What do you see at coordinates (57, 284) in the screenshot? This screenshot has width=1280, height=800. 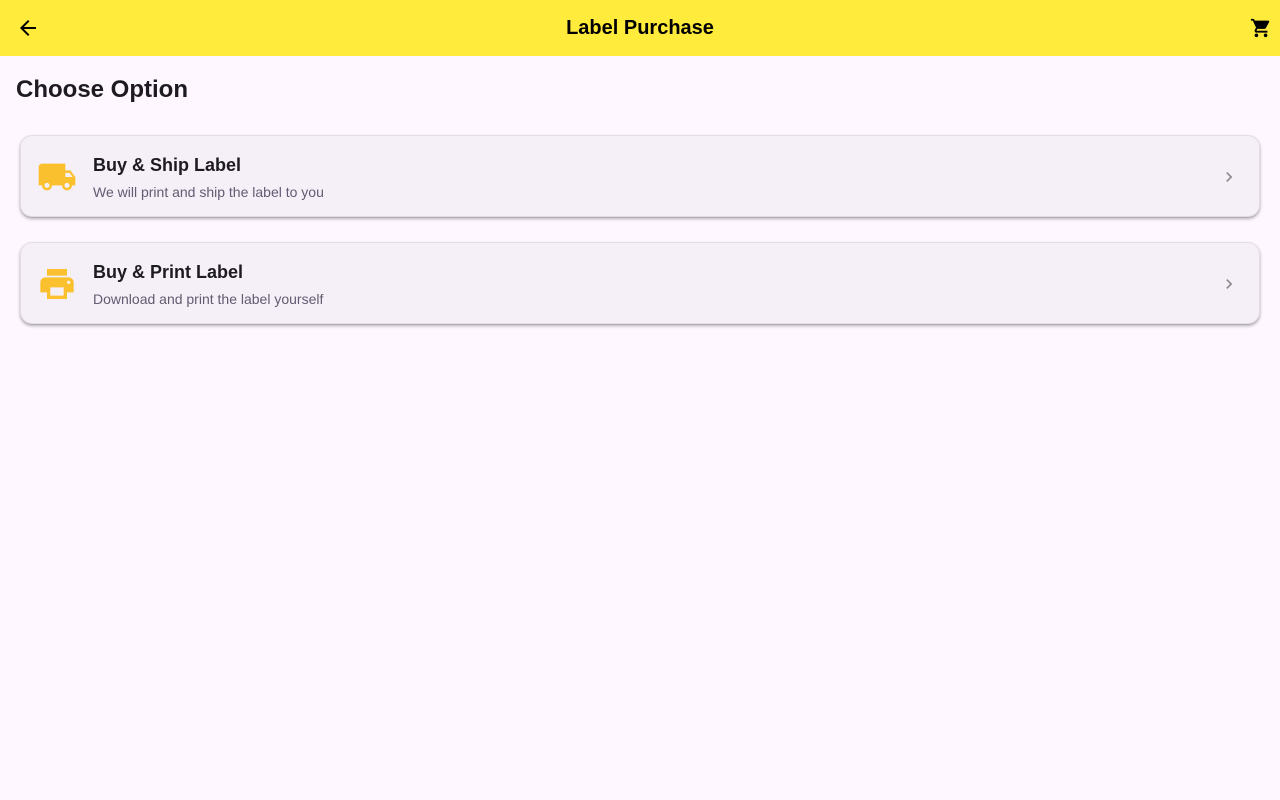 I see `printer-icon` at bounding box center [57, 284].